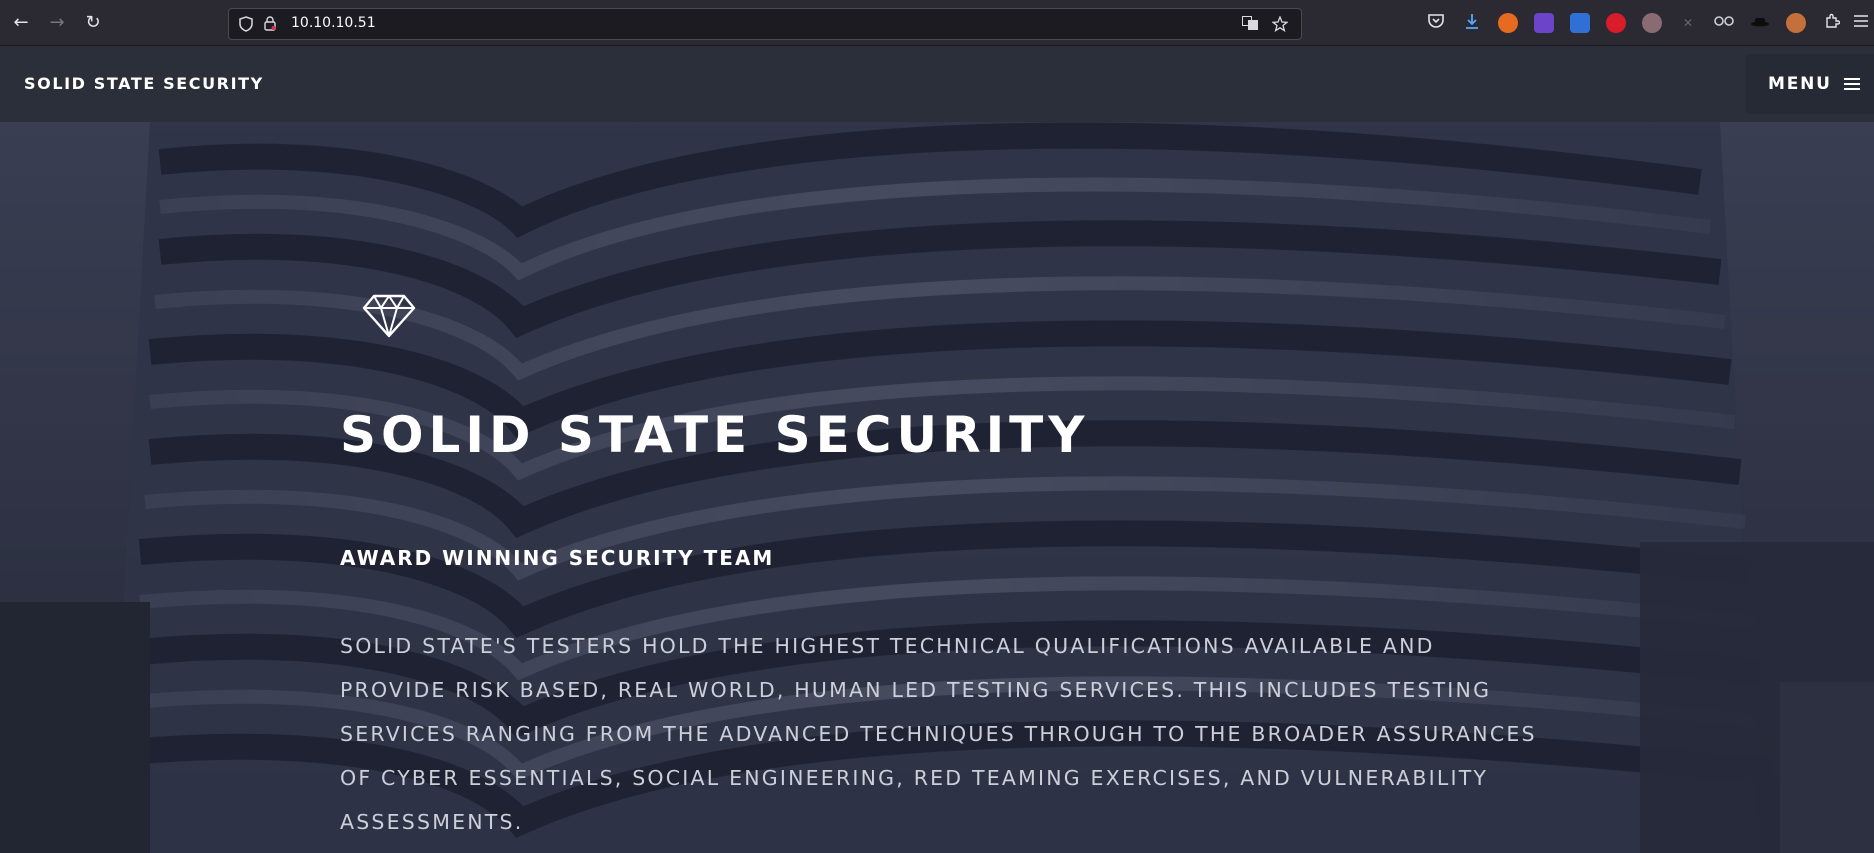  What do you see at coordinates (1852, 84) in the screenshot?
I see `hamburger-icon` at bounding box center [1852, 84].